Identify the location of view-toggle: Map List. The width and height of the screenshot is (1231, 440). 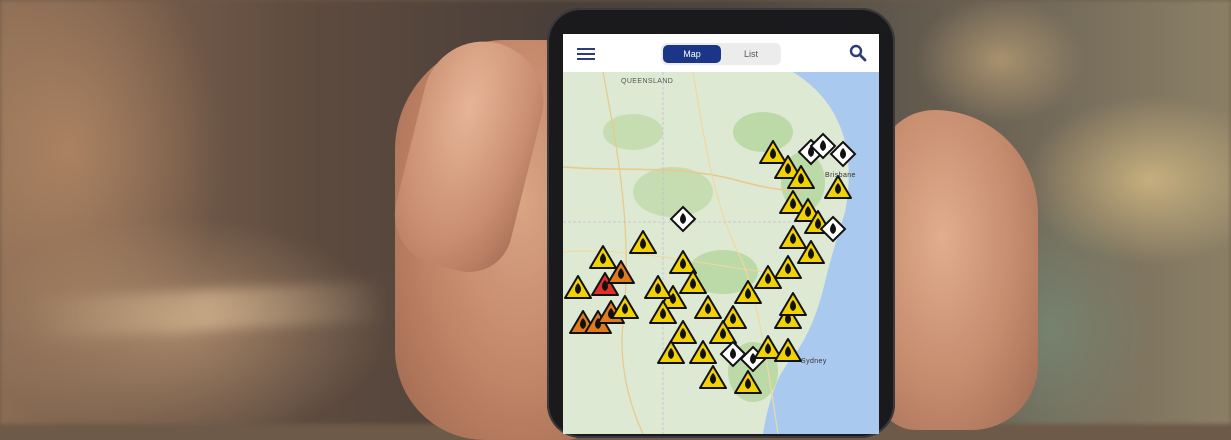
(721, 54).